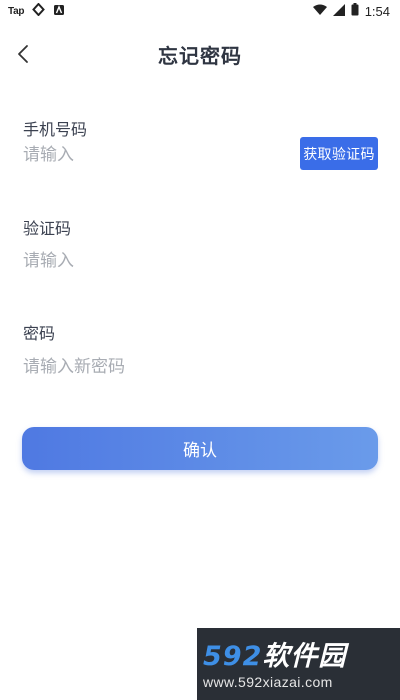  What do you see at coordinates (339, 153) in the screenshot?
I see `get-code-button: 获取验证码` at bounding box center [339, 153].